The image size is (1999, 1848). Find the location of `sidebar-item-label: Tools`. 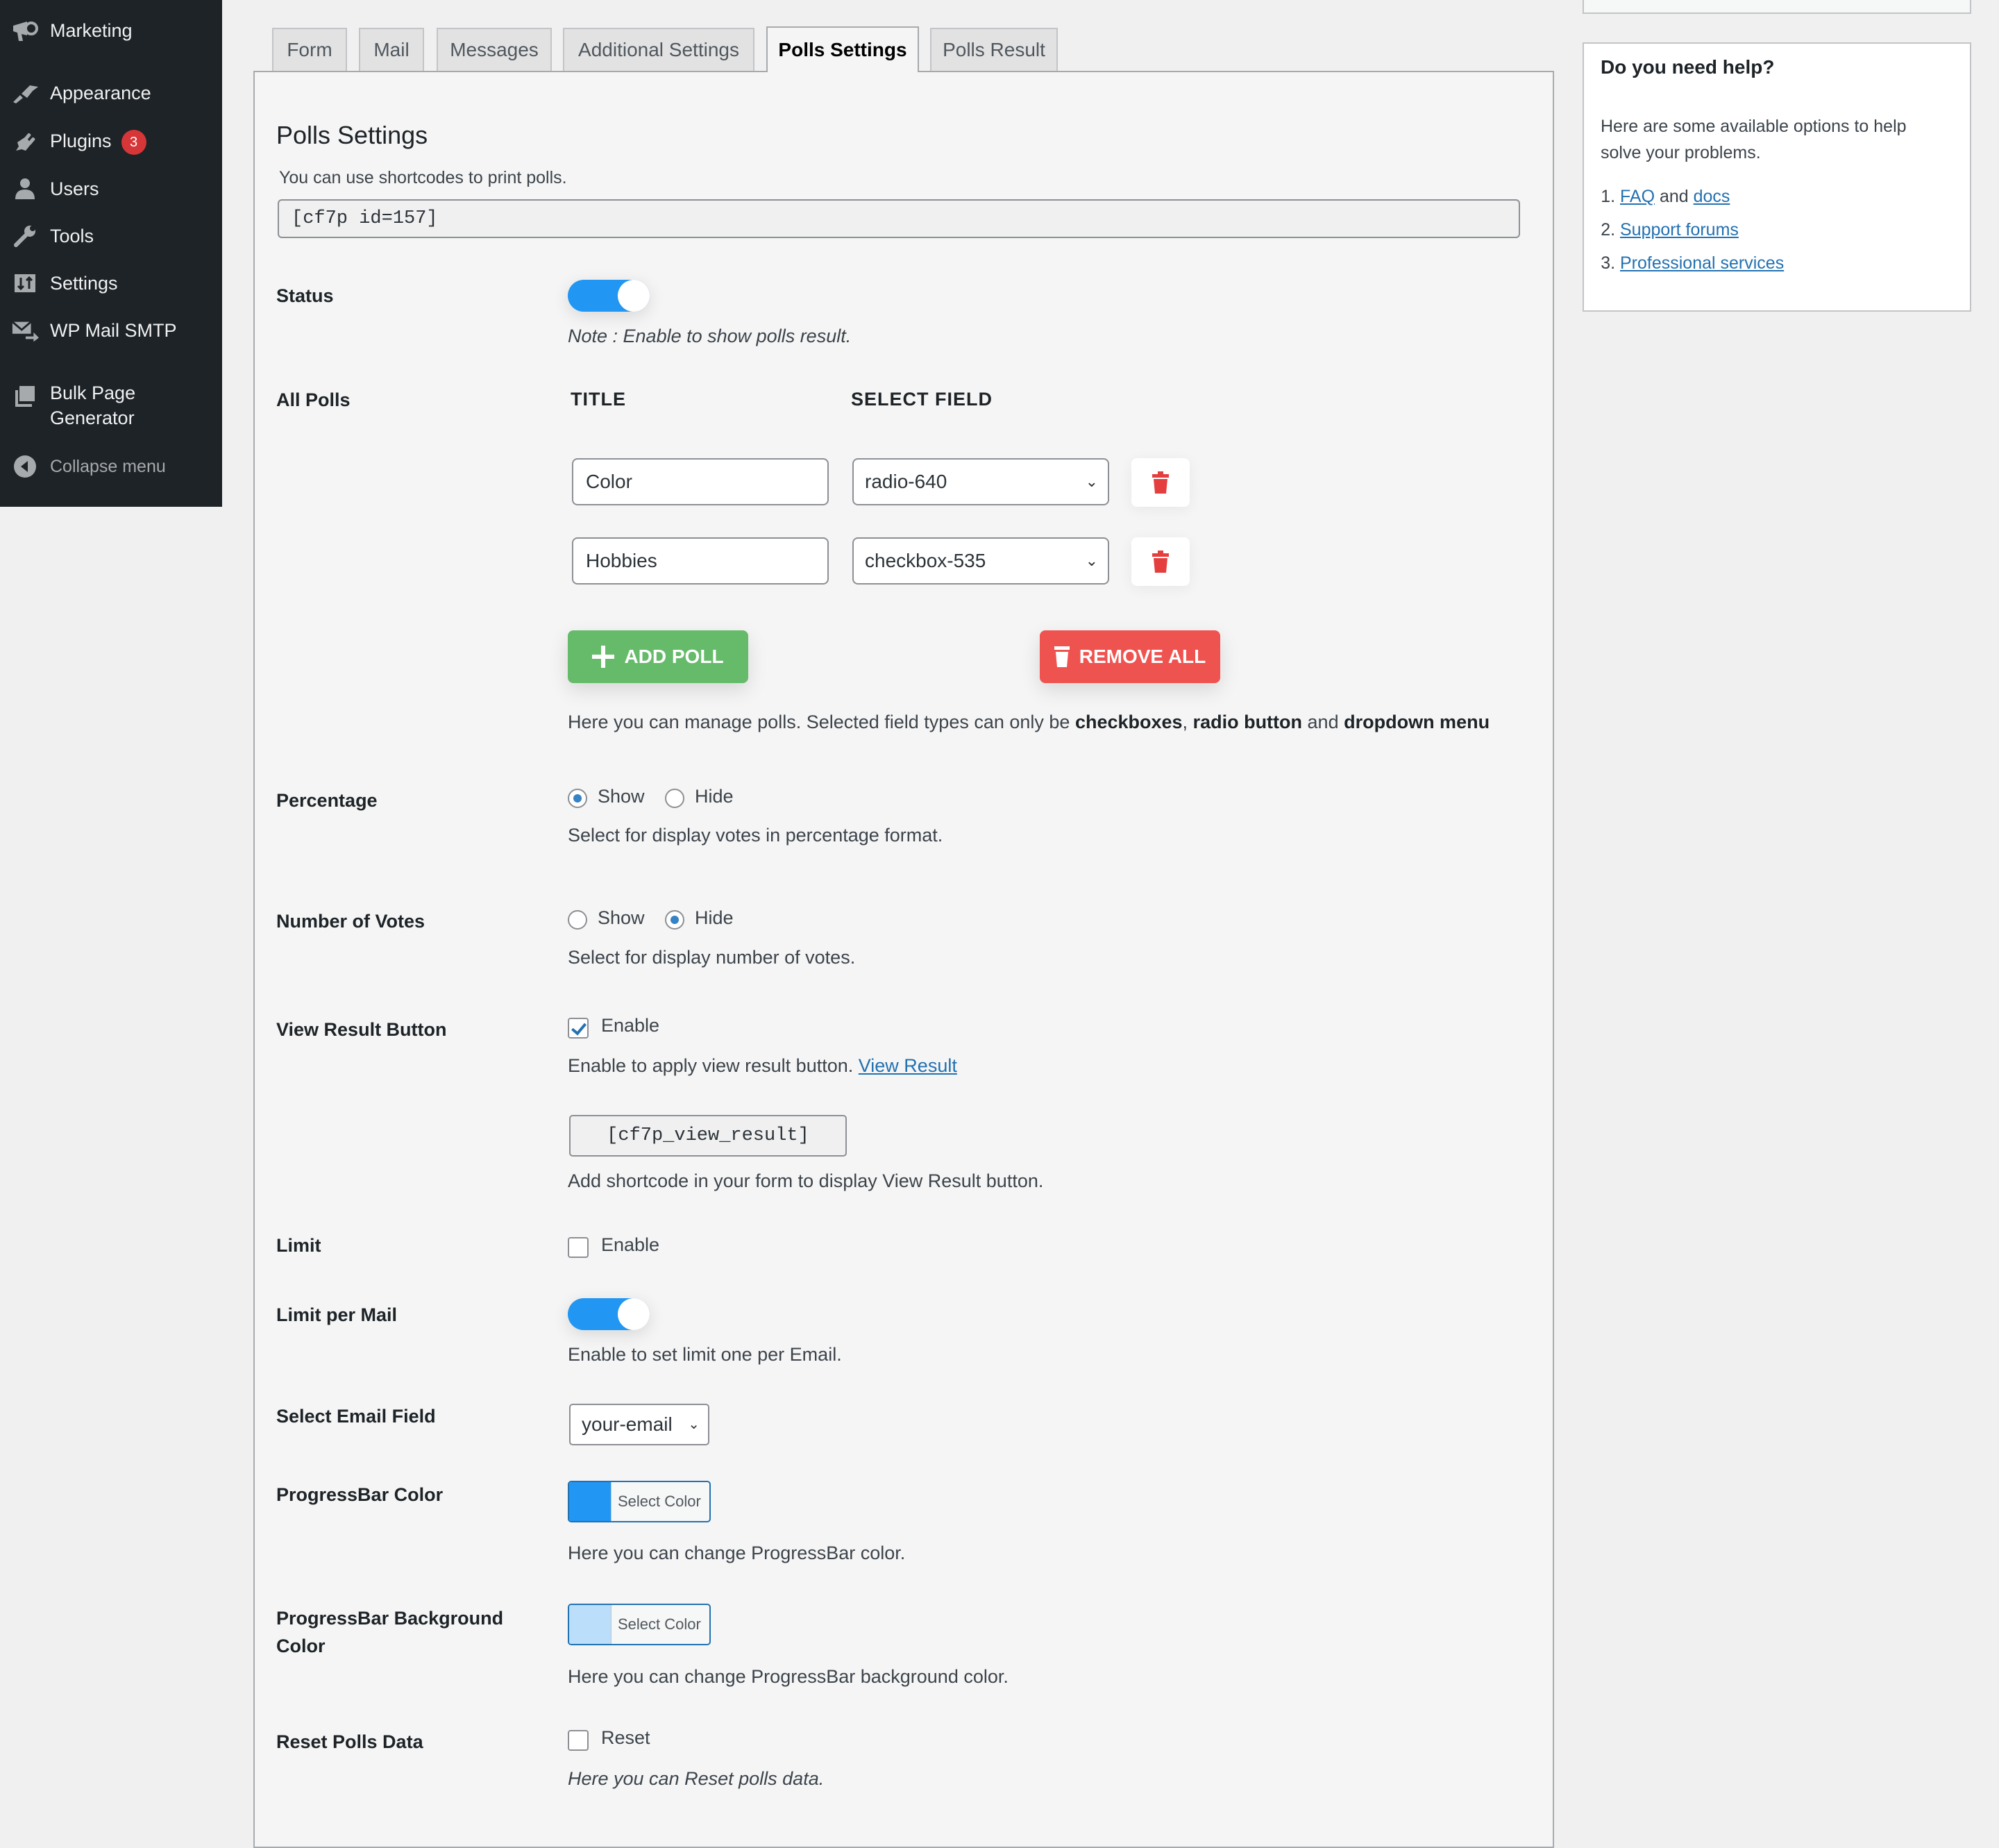

sidebar-item-label: Tools is located at coordinates (72, 236).